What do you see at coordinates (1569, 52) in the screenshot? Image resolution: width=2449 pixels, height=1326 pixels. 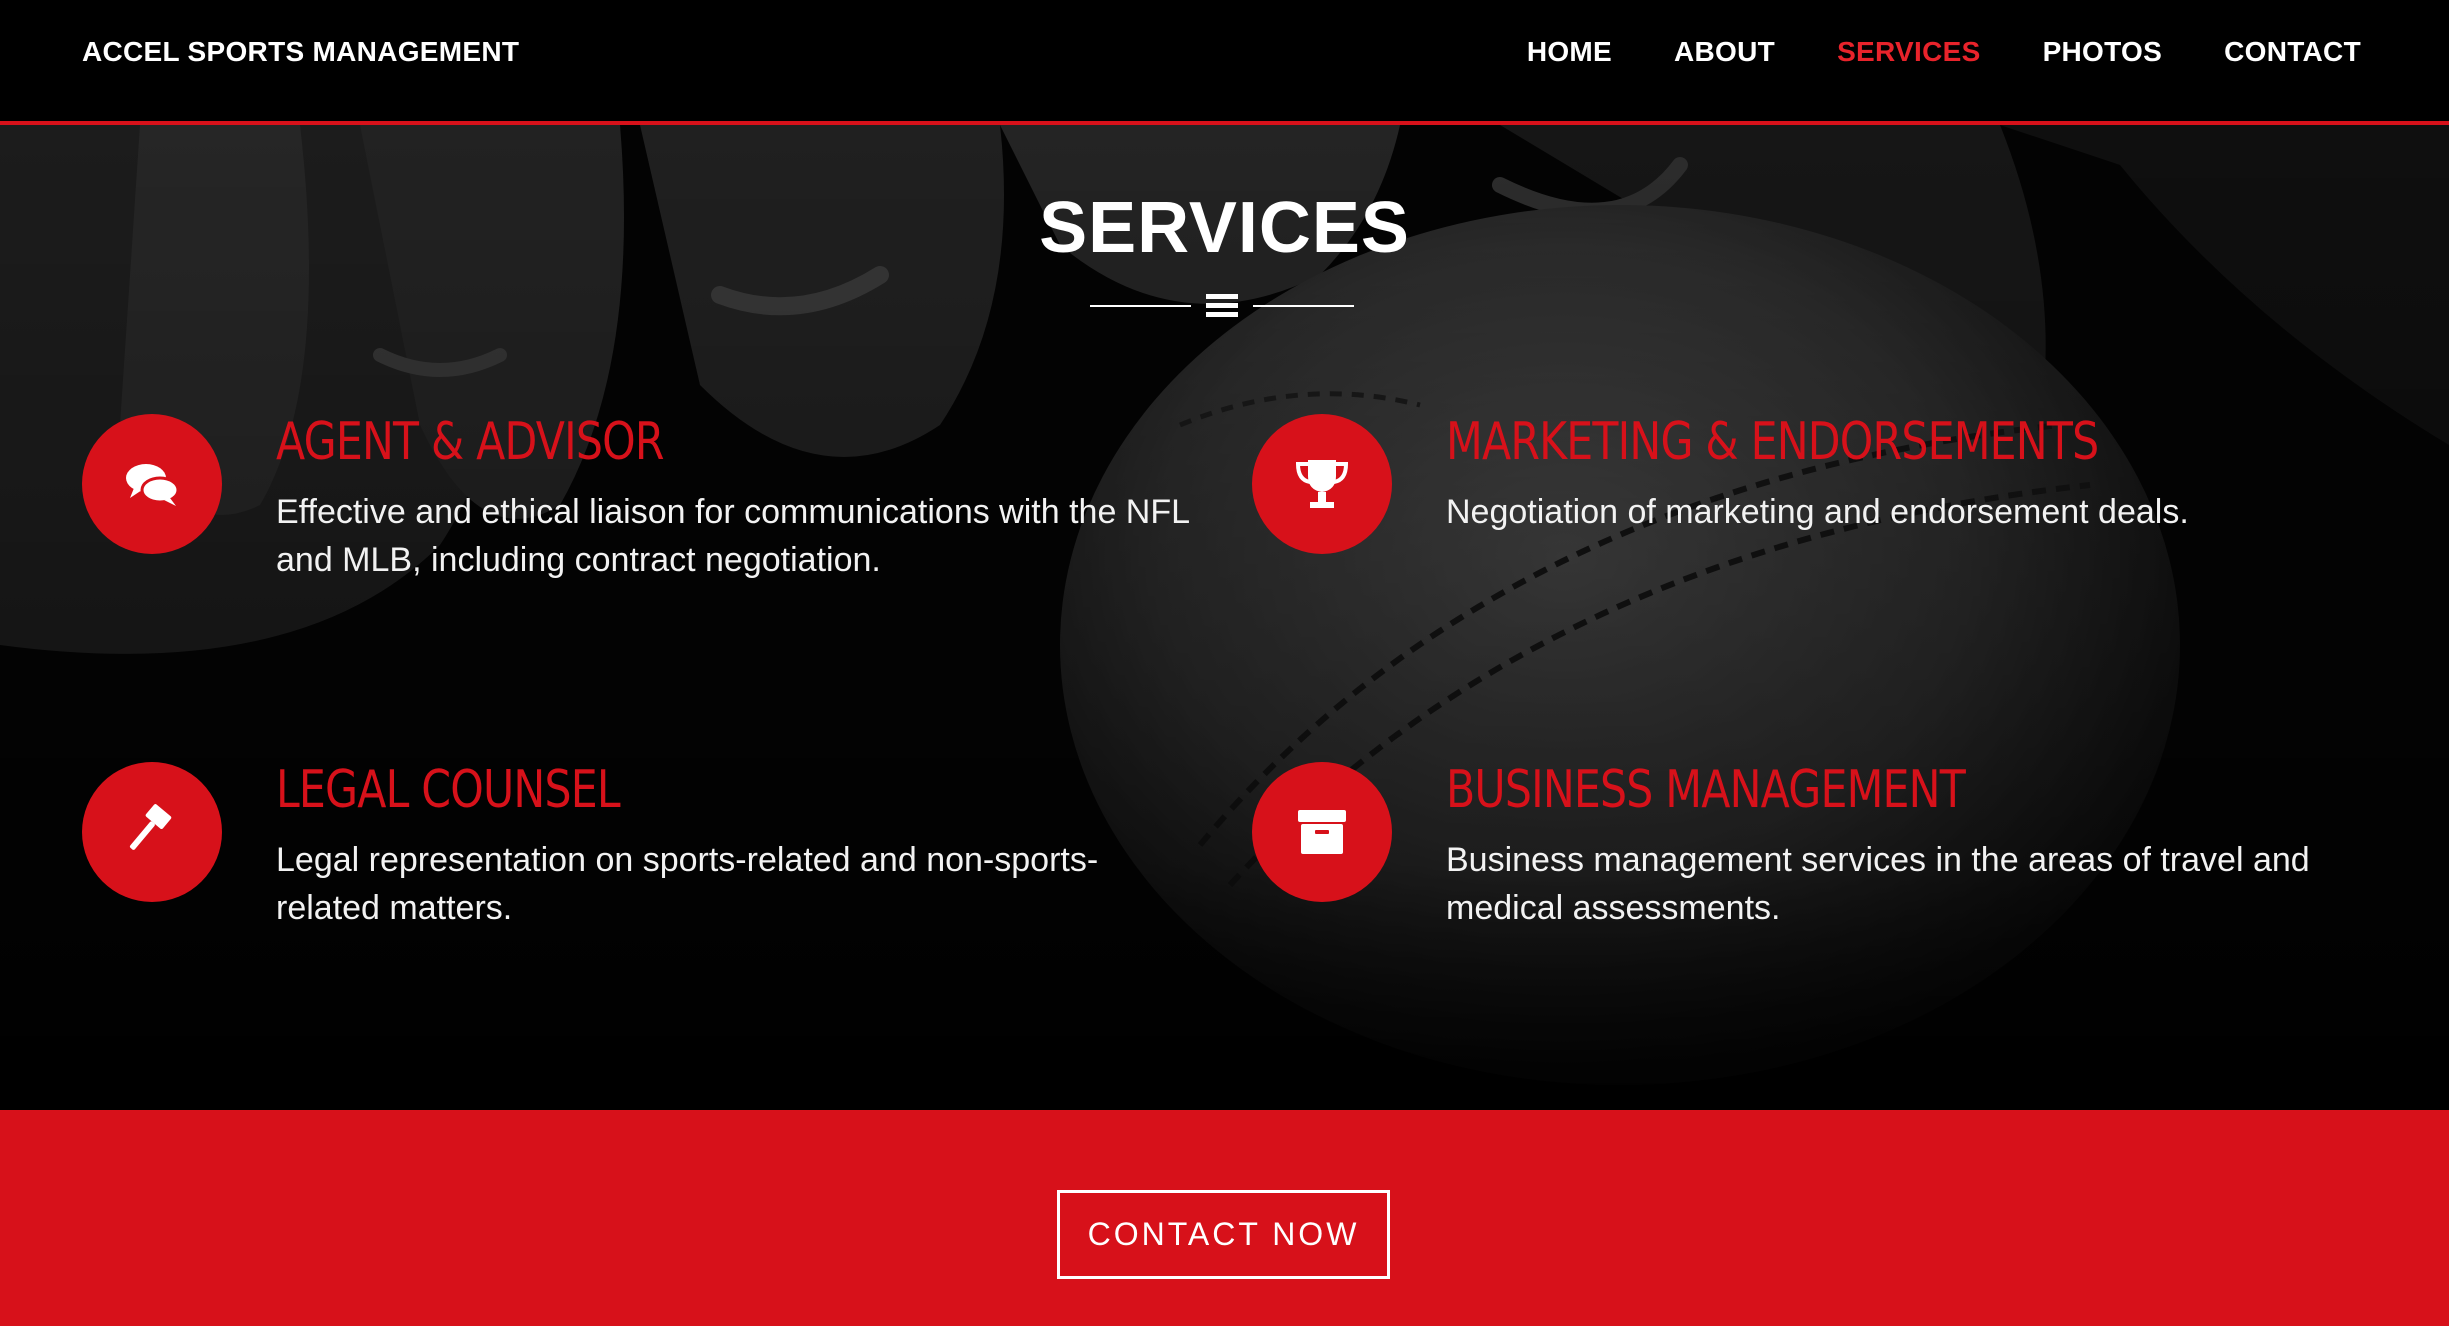 I see `nav-link-home: HOME` at bounding box center [1569, 52].